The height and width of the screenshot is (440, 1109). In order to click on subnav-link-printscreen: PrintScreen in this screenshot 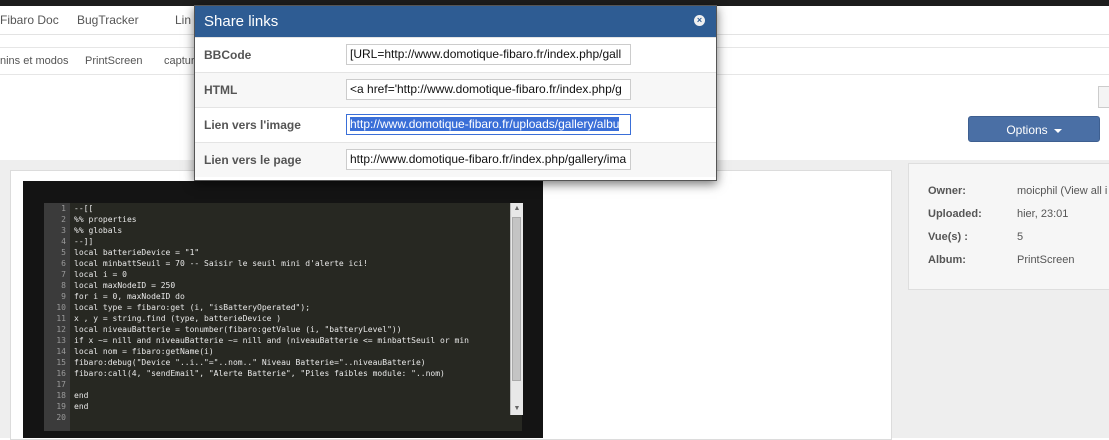, I will do `click(113, 61)`.